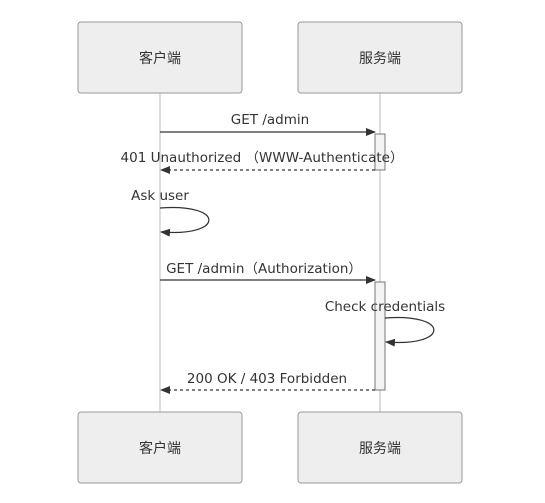 This screenshot has width=545, height=503. I want to click on actor-client-top-label: 客户端, so click(160, 58).